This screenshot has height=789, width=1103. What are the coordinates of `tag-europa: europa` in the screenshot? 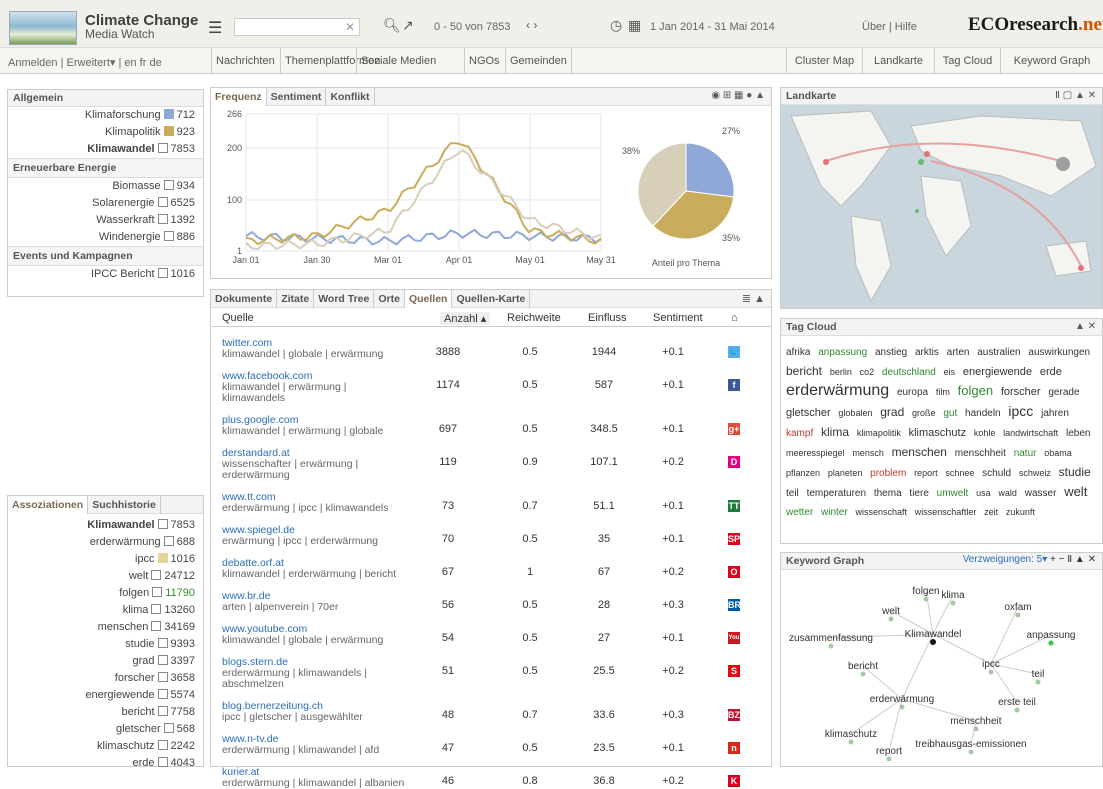 It's located at (912, 392).